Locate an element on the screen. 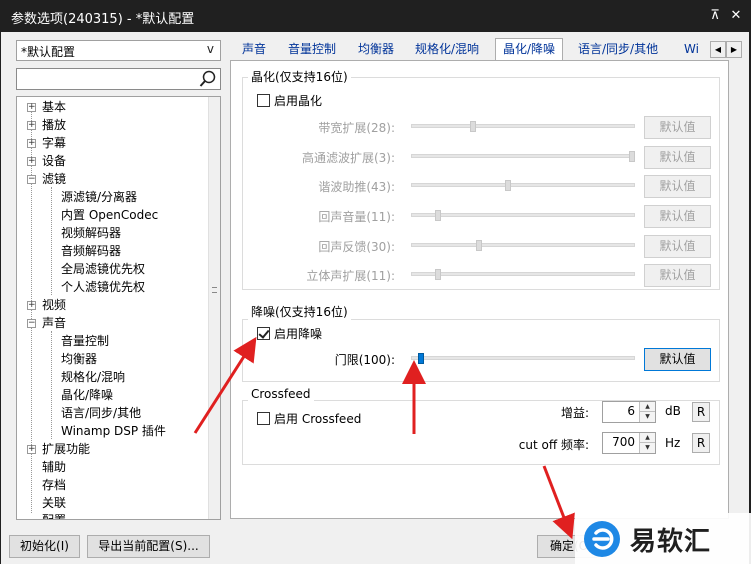 The height and width of the screenshot is (564, 751). bandwidth-slider is located at coordinates (523, 126).